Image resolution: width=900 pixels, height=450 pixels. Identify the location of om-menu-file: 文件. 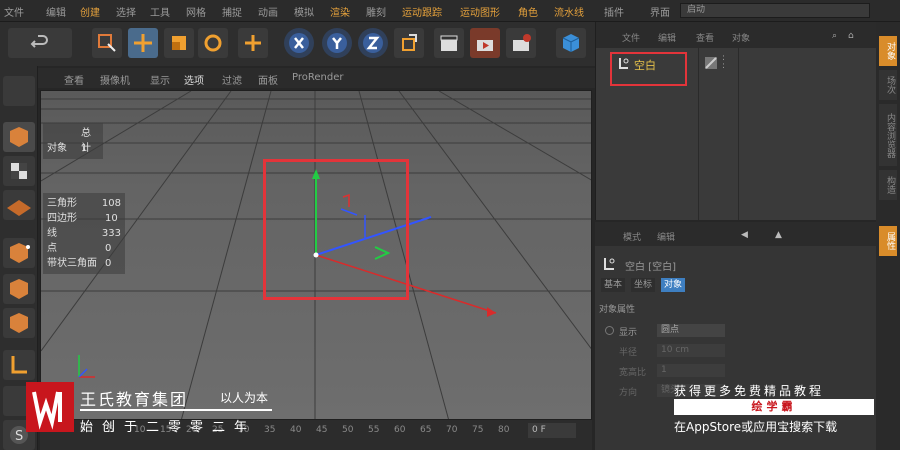
(631, 37).